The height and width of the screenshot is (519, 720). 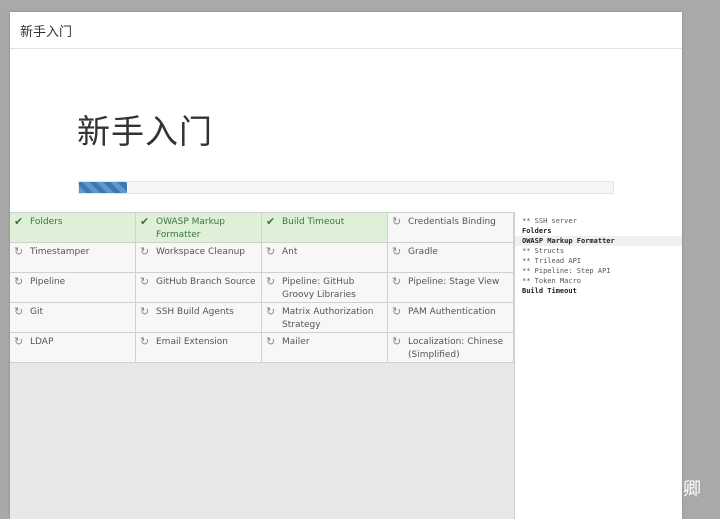 What do you see at coordinates (313, 222) in the screenshot?
I see `plugin-name: Build Timeout` at bounding box center [313, 222].